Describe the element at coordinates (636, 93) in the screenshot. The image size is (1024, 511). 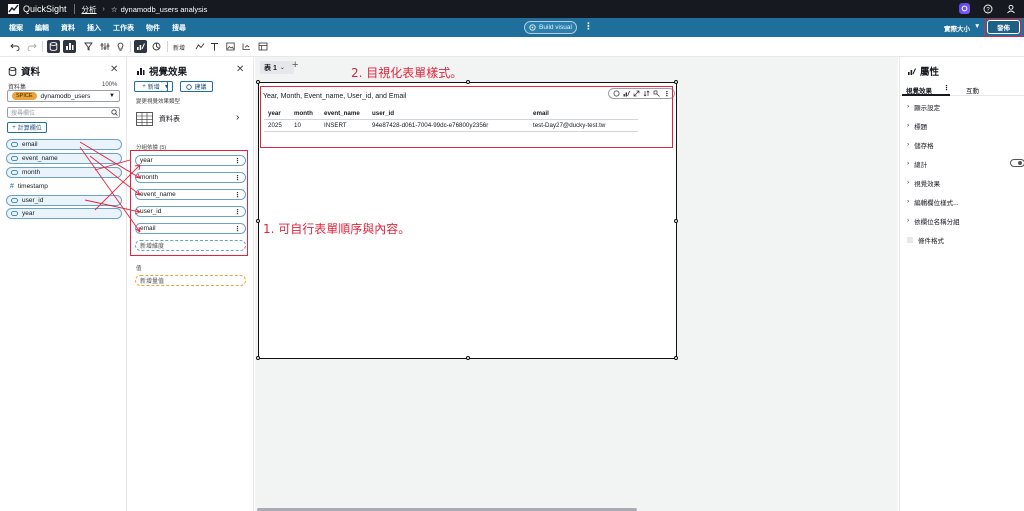
I see `expand-icon` at that location.